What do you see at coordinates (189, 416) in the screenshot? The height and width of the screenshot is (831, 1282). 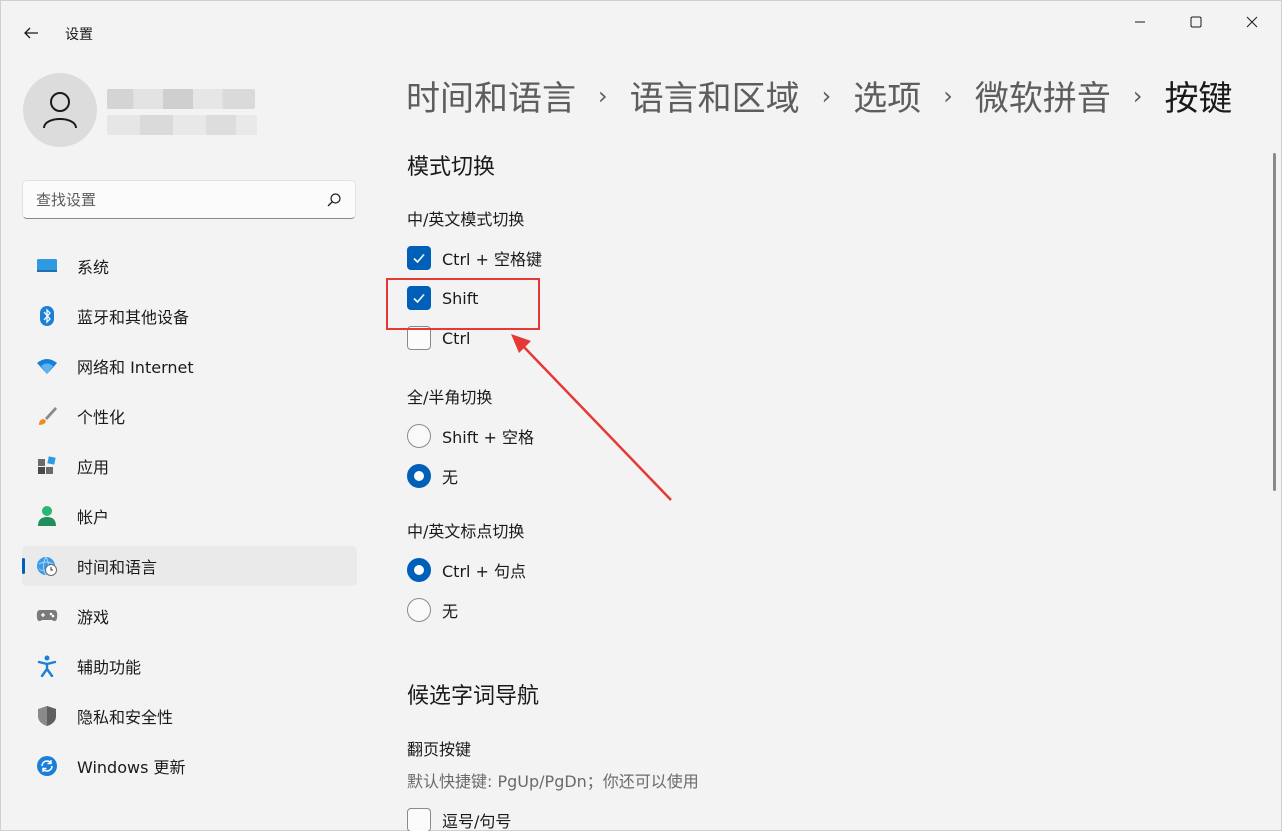 I see `sidebar-item-personalization: 个性化` at bounding box center [189, 416].